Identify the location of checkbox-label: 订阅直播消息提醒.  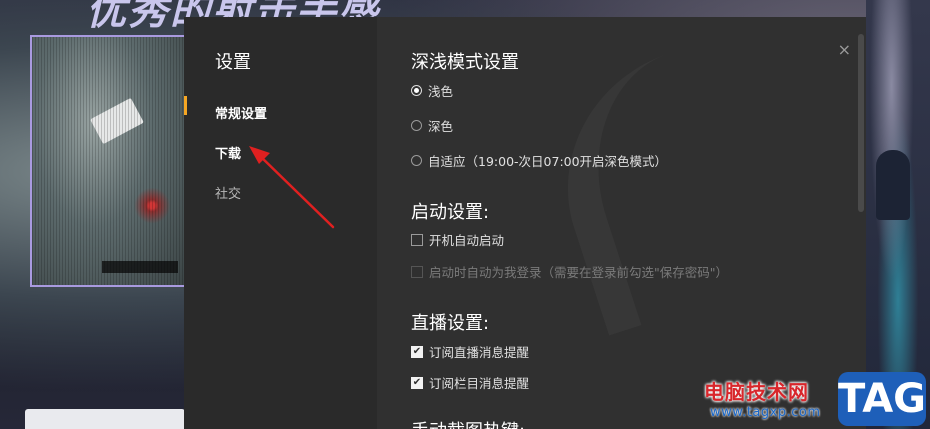
(479, 352).